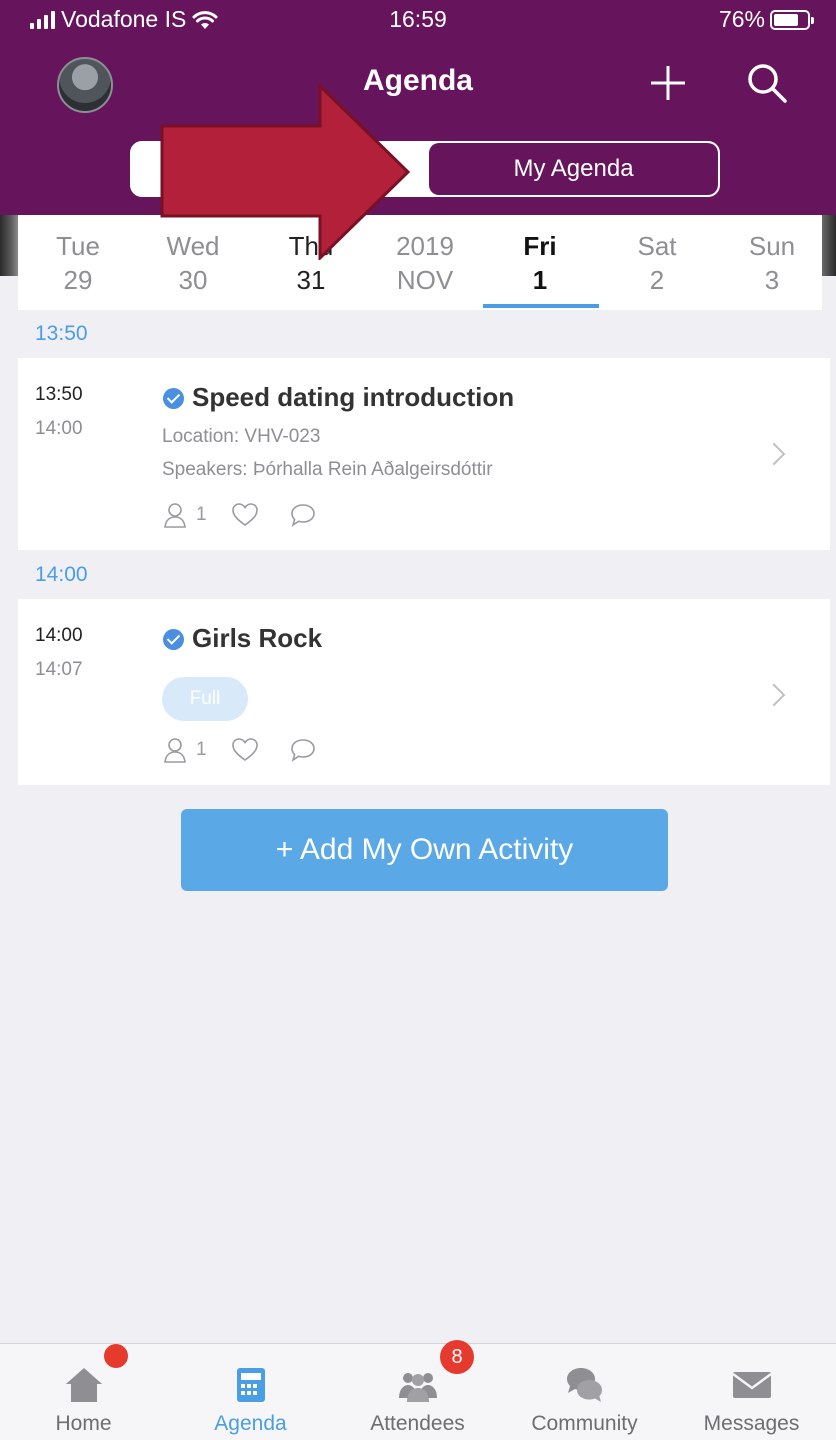 The image size is (836, 1440). Describe the element at coordinates (59, 669) in the screenshot. I see `end-time: 14:07` at that location.